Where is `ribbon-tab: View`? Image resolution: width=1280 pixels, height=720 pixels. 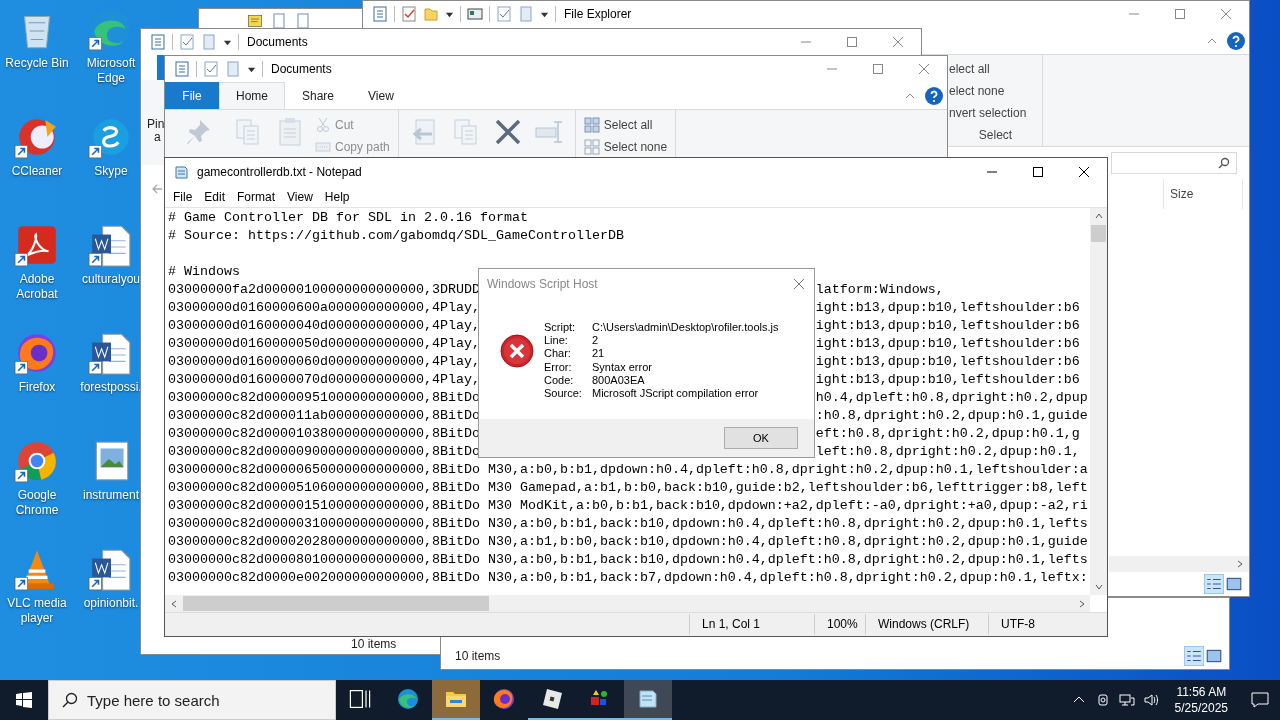
ribbon-tab: View is located at coordinates (381, 95).